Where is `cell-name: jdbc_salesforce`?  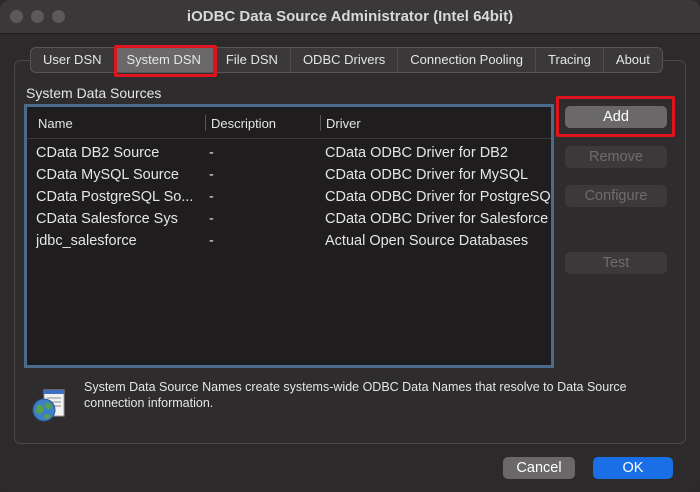 cell-name: jdbc_salesforce is located at coordinates (86, 241).